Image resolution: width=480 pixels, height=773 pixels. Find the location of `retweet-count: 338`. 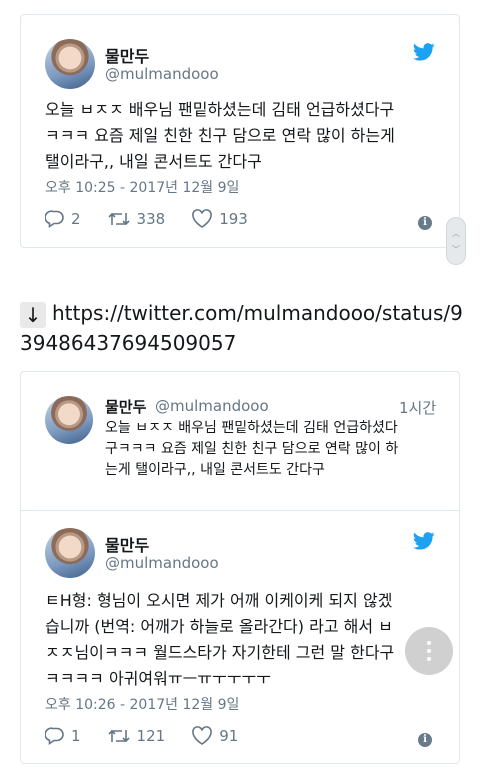

retweet-count: 338 is located at coordinates (151, 219).